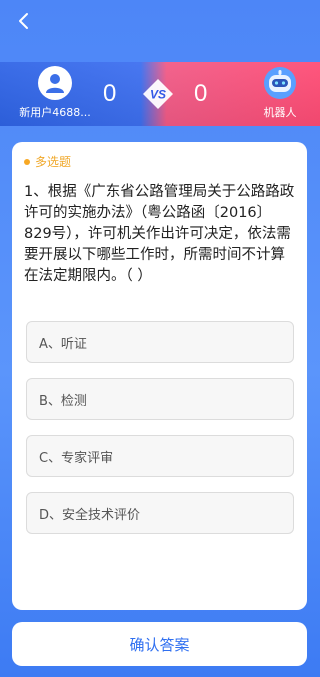 The width and height of the screenshot is (320, 677). I want to click on battle-scoreboard: 新用户4688... 0 VS 0 机器人, so click(160, 94).